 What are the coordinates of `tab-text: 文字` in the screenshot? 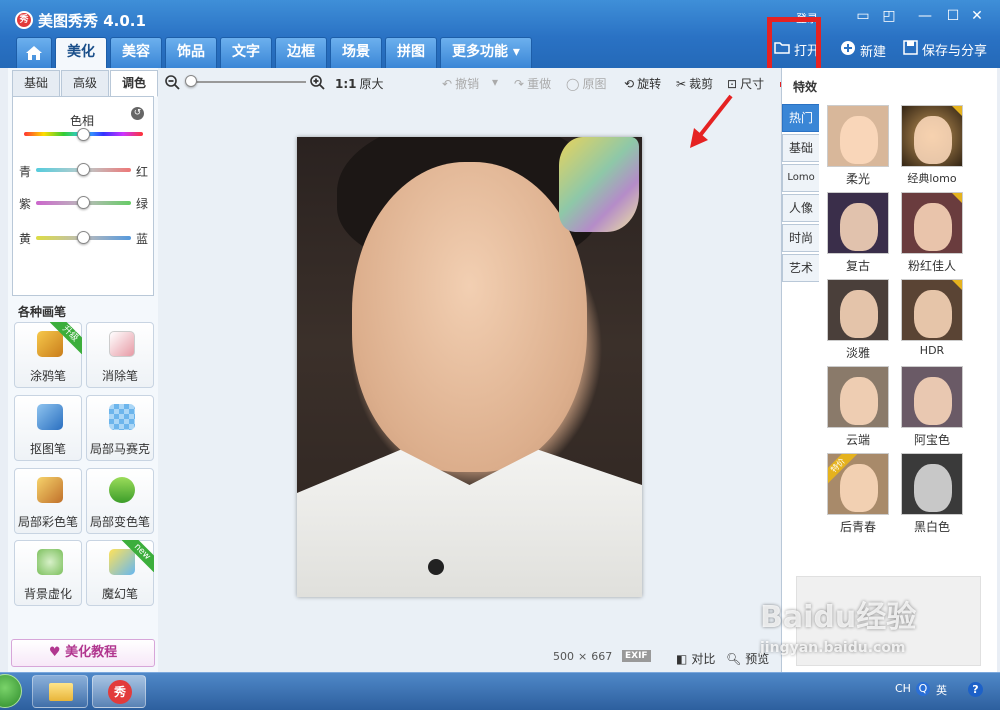 It's located at (246, 52).